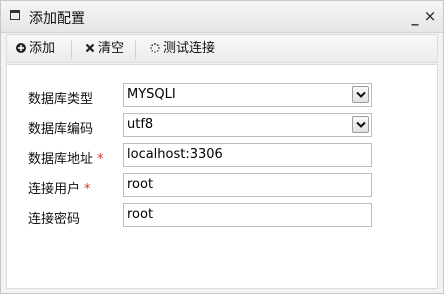 The image size is (444, 294). What do you see at coordinates (57, 19) in the screenshot?
I see `dialog-title: 添加配置` at bounding box center [57, 19].